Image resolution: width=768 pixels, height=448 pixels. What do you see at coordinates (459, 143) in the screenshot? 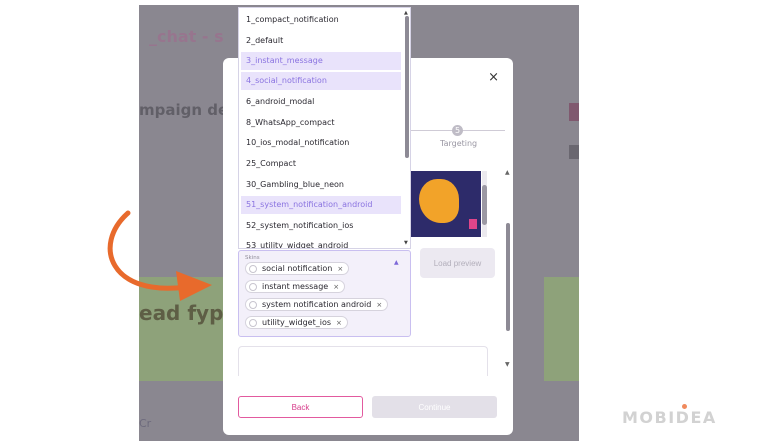
I see `step-label-targeting: Targeting` at bounding box center [459, 143].